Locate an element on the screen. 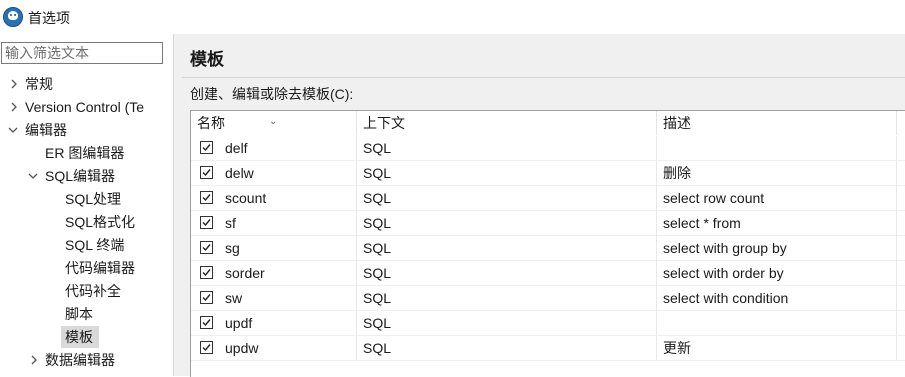 The height and width of the screenshot is (377, 905). tree-item-code-editor: 代码编辑器 is located at coordinates (86, 268).